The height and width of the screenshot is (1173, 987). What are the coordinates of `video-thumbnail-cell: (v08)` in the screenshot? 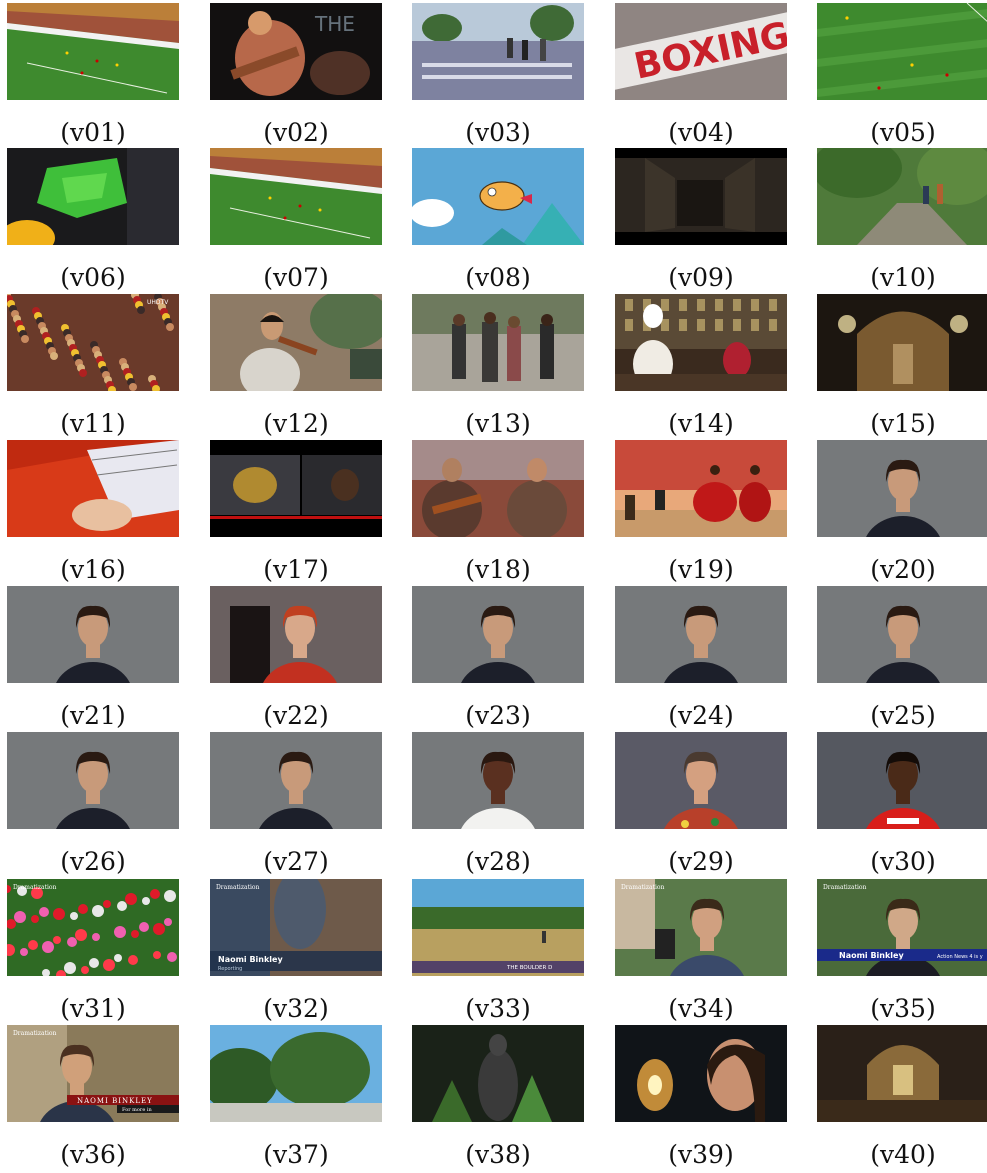 It's located at (498, 221).